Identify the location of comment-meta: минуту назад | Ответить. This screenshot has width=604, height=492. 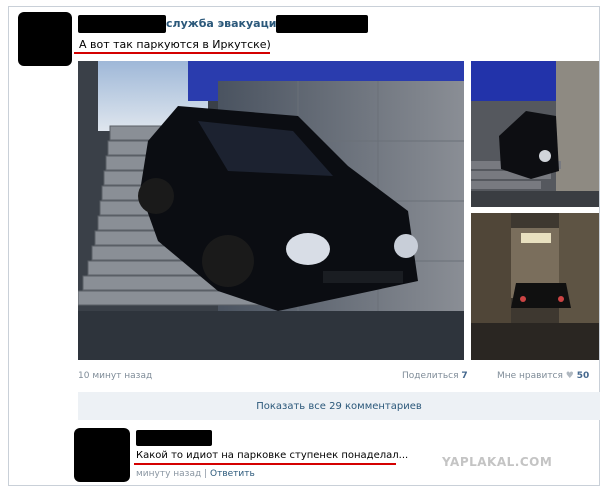
(195, 474).